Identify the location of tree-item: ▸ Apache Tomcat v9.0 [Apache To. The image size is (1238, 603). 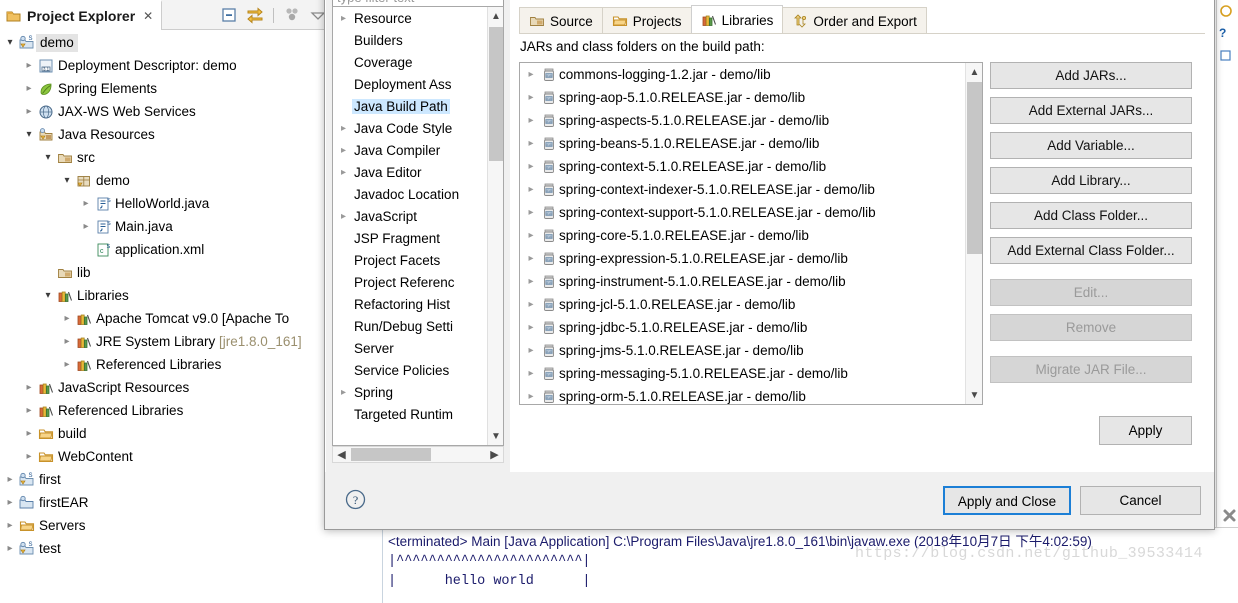
(165, 318).